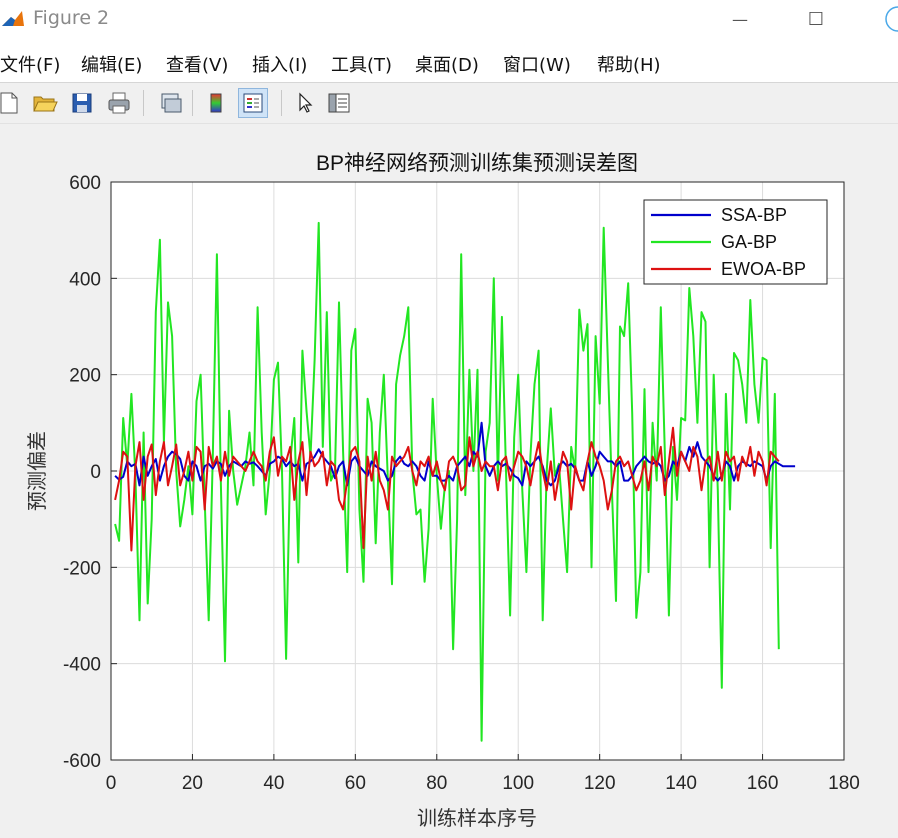 This screenshot has width=898, height=838. Describe the element at coordinates (119, 103) in the screenshot. I see `print-icon` at that location.